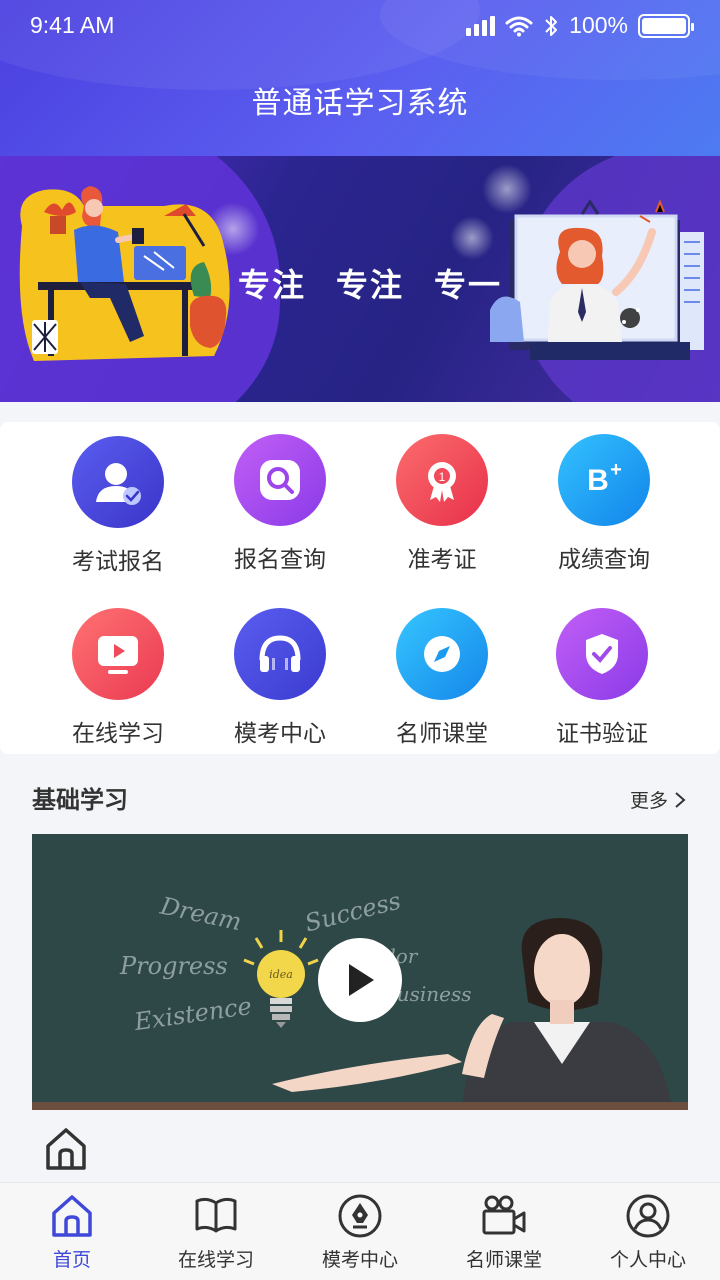 This screenshot has width=720, height=1280. I want to click on header: 9:41 AM 100% 普通话学习系统, so click(360, 78).